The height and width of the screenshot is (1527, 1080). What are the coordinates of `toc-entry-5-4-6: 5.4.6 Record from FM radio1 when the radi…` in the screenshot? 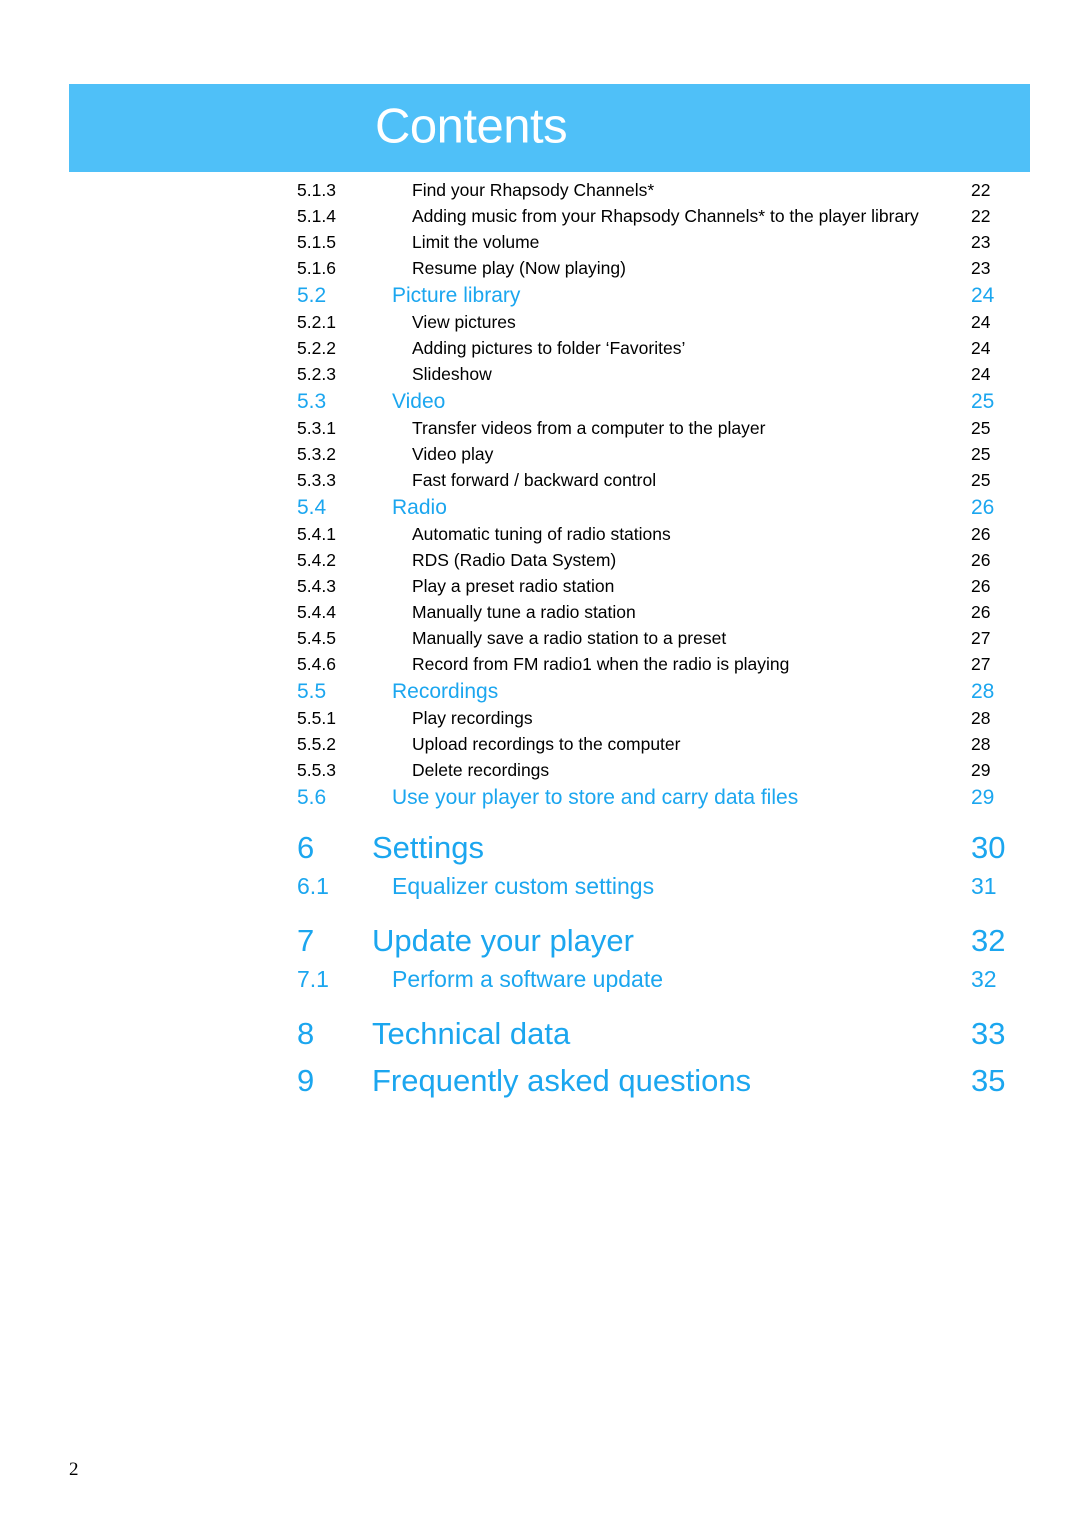 It's located at (540, 667).